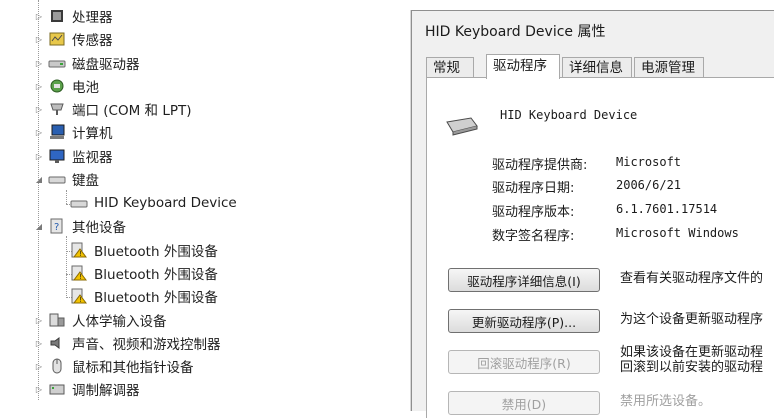 The height and width of the screenshot is (418, 774). Describe the element at coordinates (649, 185) in the screenshot. I see `driver-date-value: 2006/6/21` at that location.